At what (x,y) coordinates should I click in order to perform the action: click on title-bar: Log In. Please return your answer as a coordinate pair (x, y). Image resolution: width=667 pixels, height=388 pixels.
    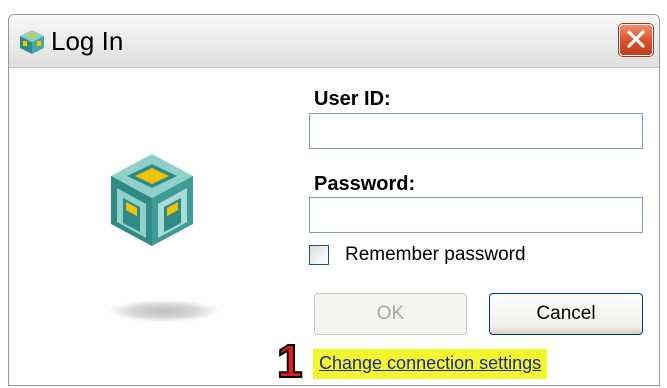
    Looking at the image, I should click on (334, 41).